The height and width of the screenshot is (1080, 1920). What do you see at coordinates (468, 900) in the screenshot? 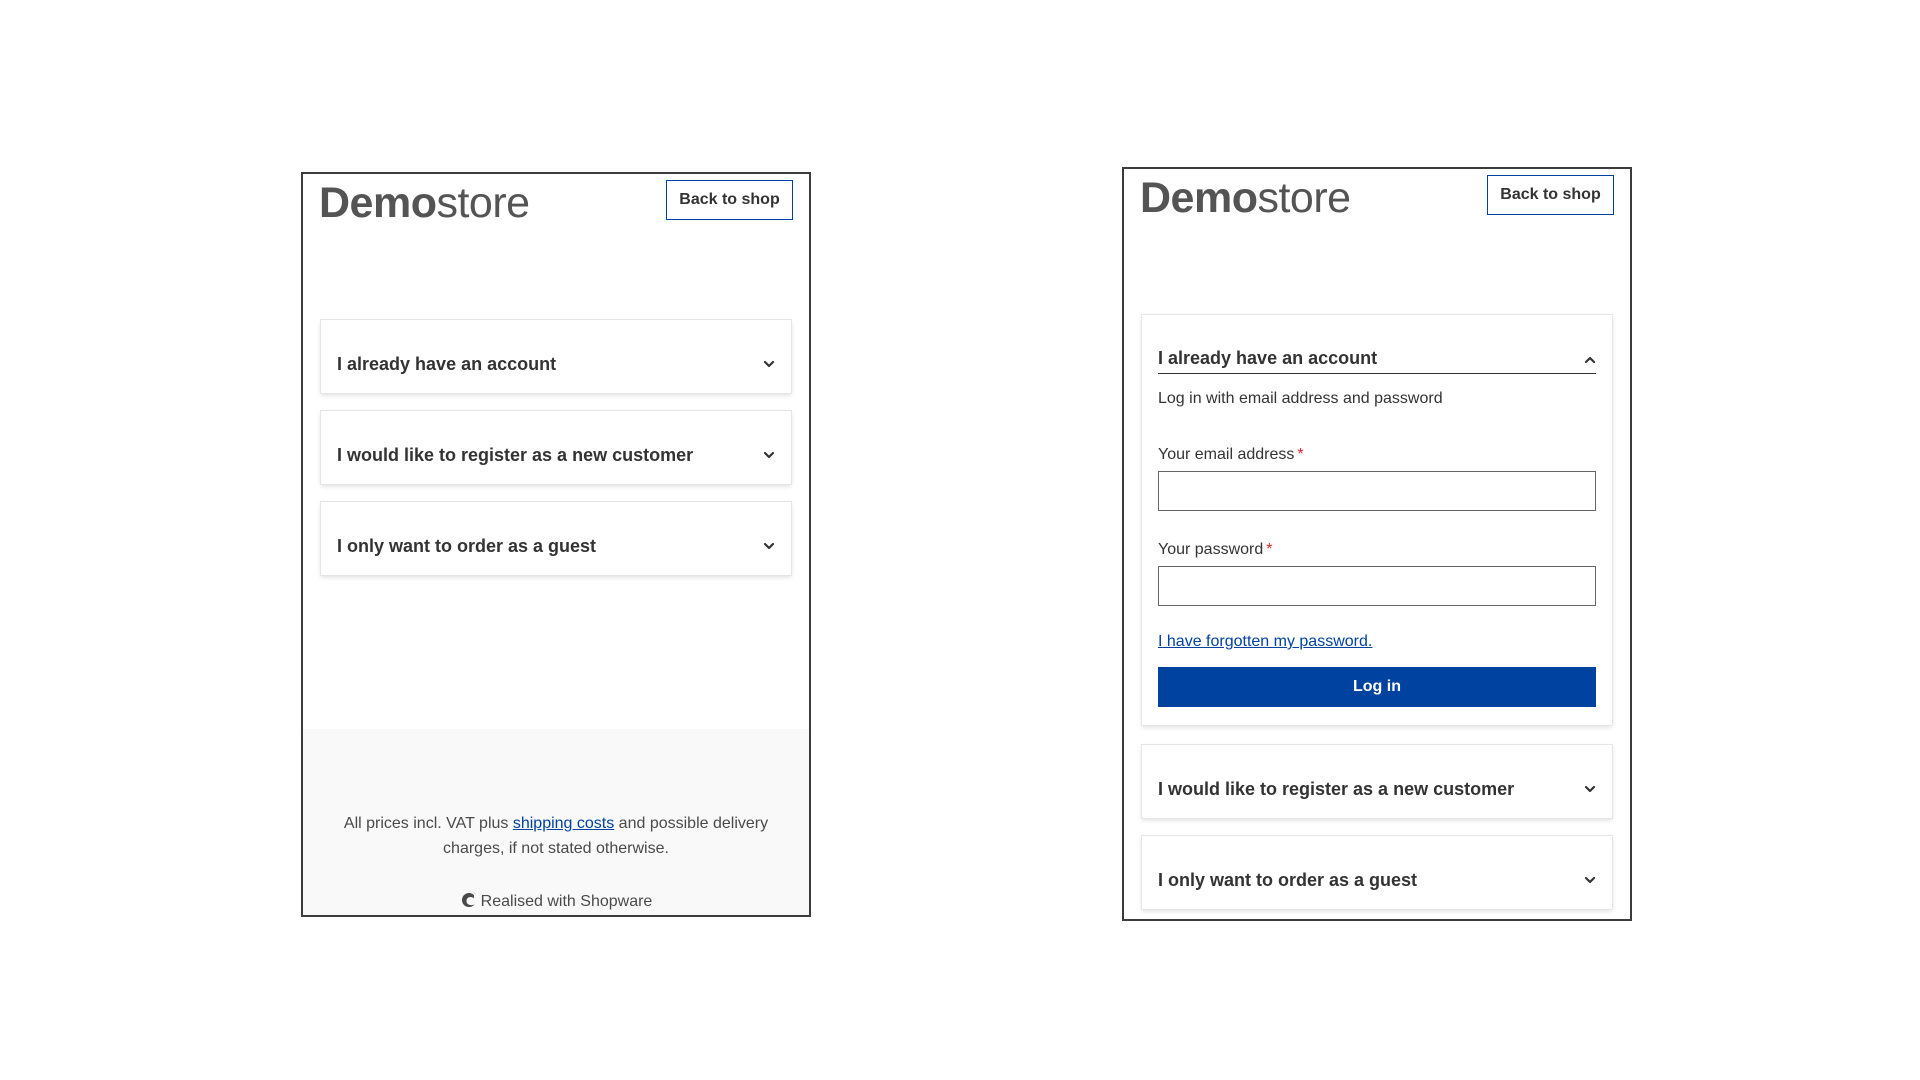
I see `shopware-logo-icon` at bounding box center [468, 900].